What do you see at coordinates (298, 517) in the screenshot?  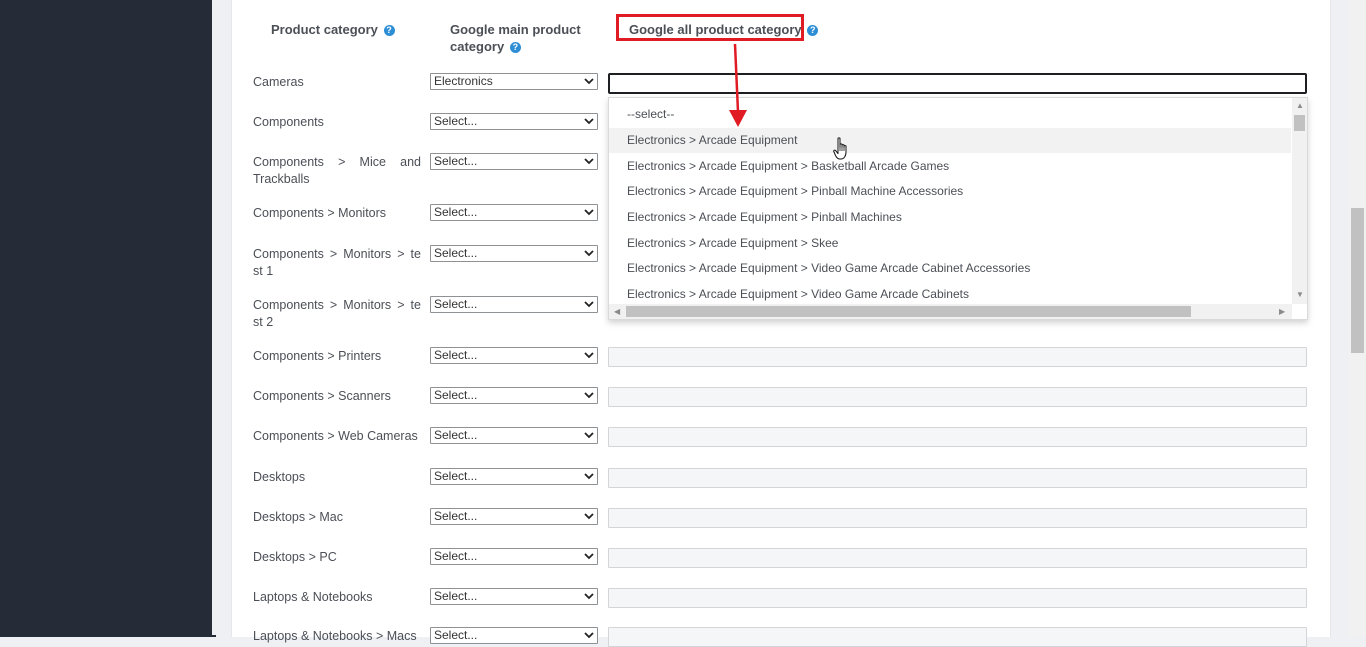 I see `category-label: Desktops > Mac` at bounding box center [298, 517].